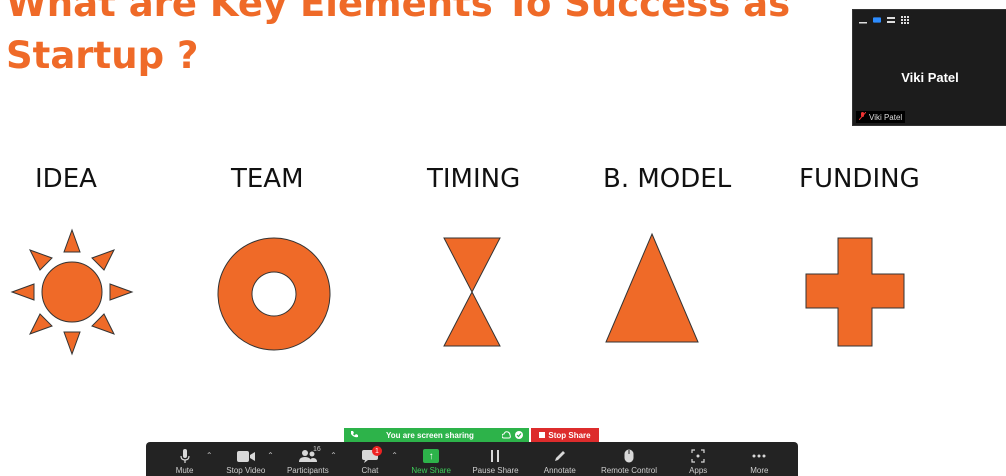  What do you see at coordinates (474, 179) in the screenshot?
I see `label-timing: TIMING` at bounding box center [474, 179].